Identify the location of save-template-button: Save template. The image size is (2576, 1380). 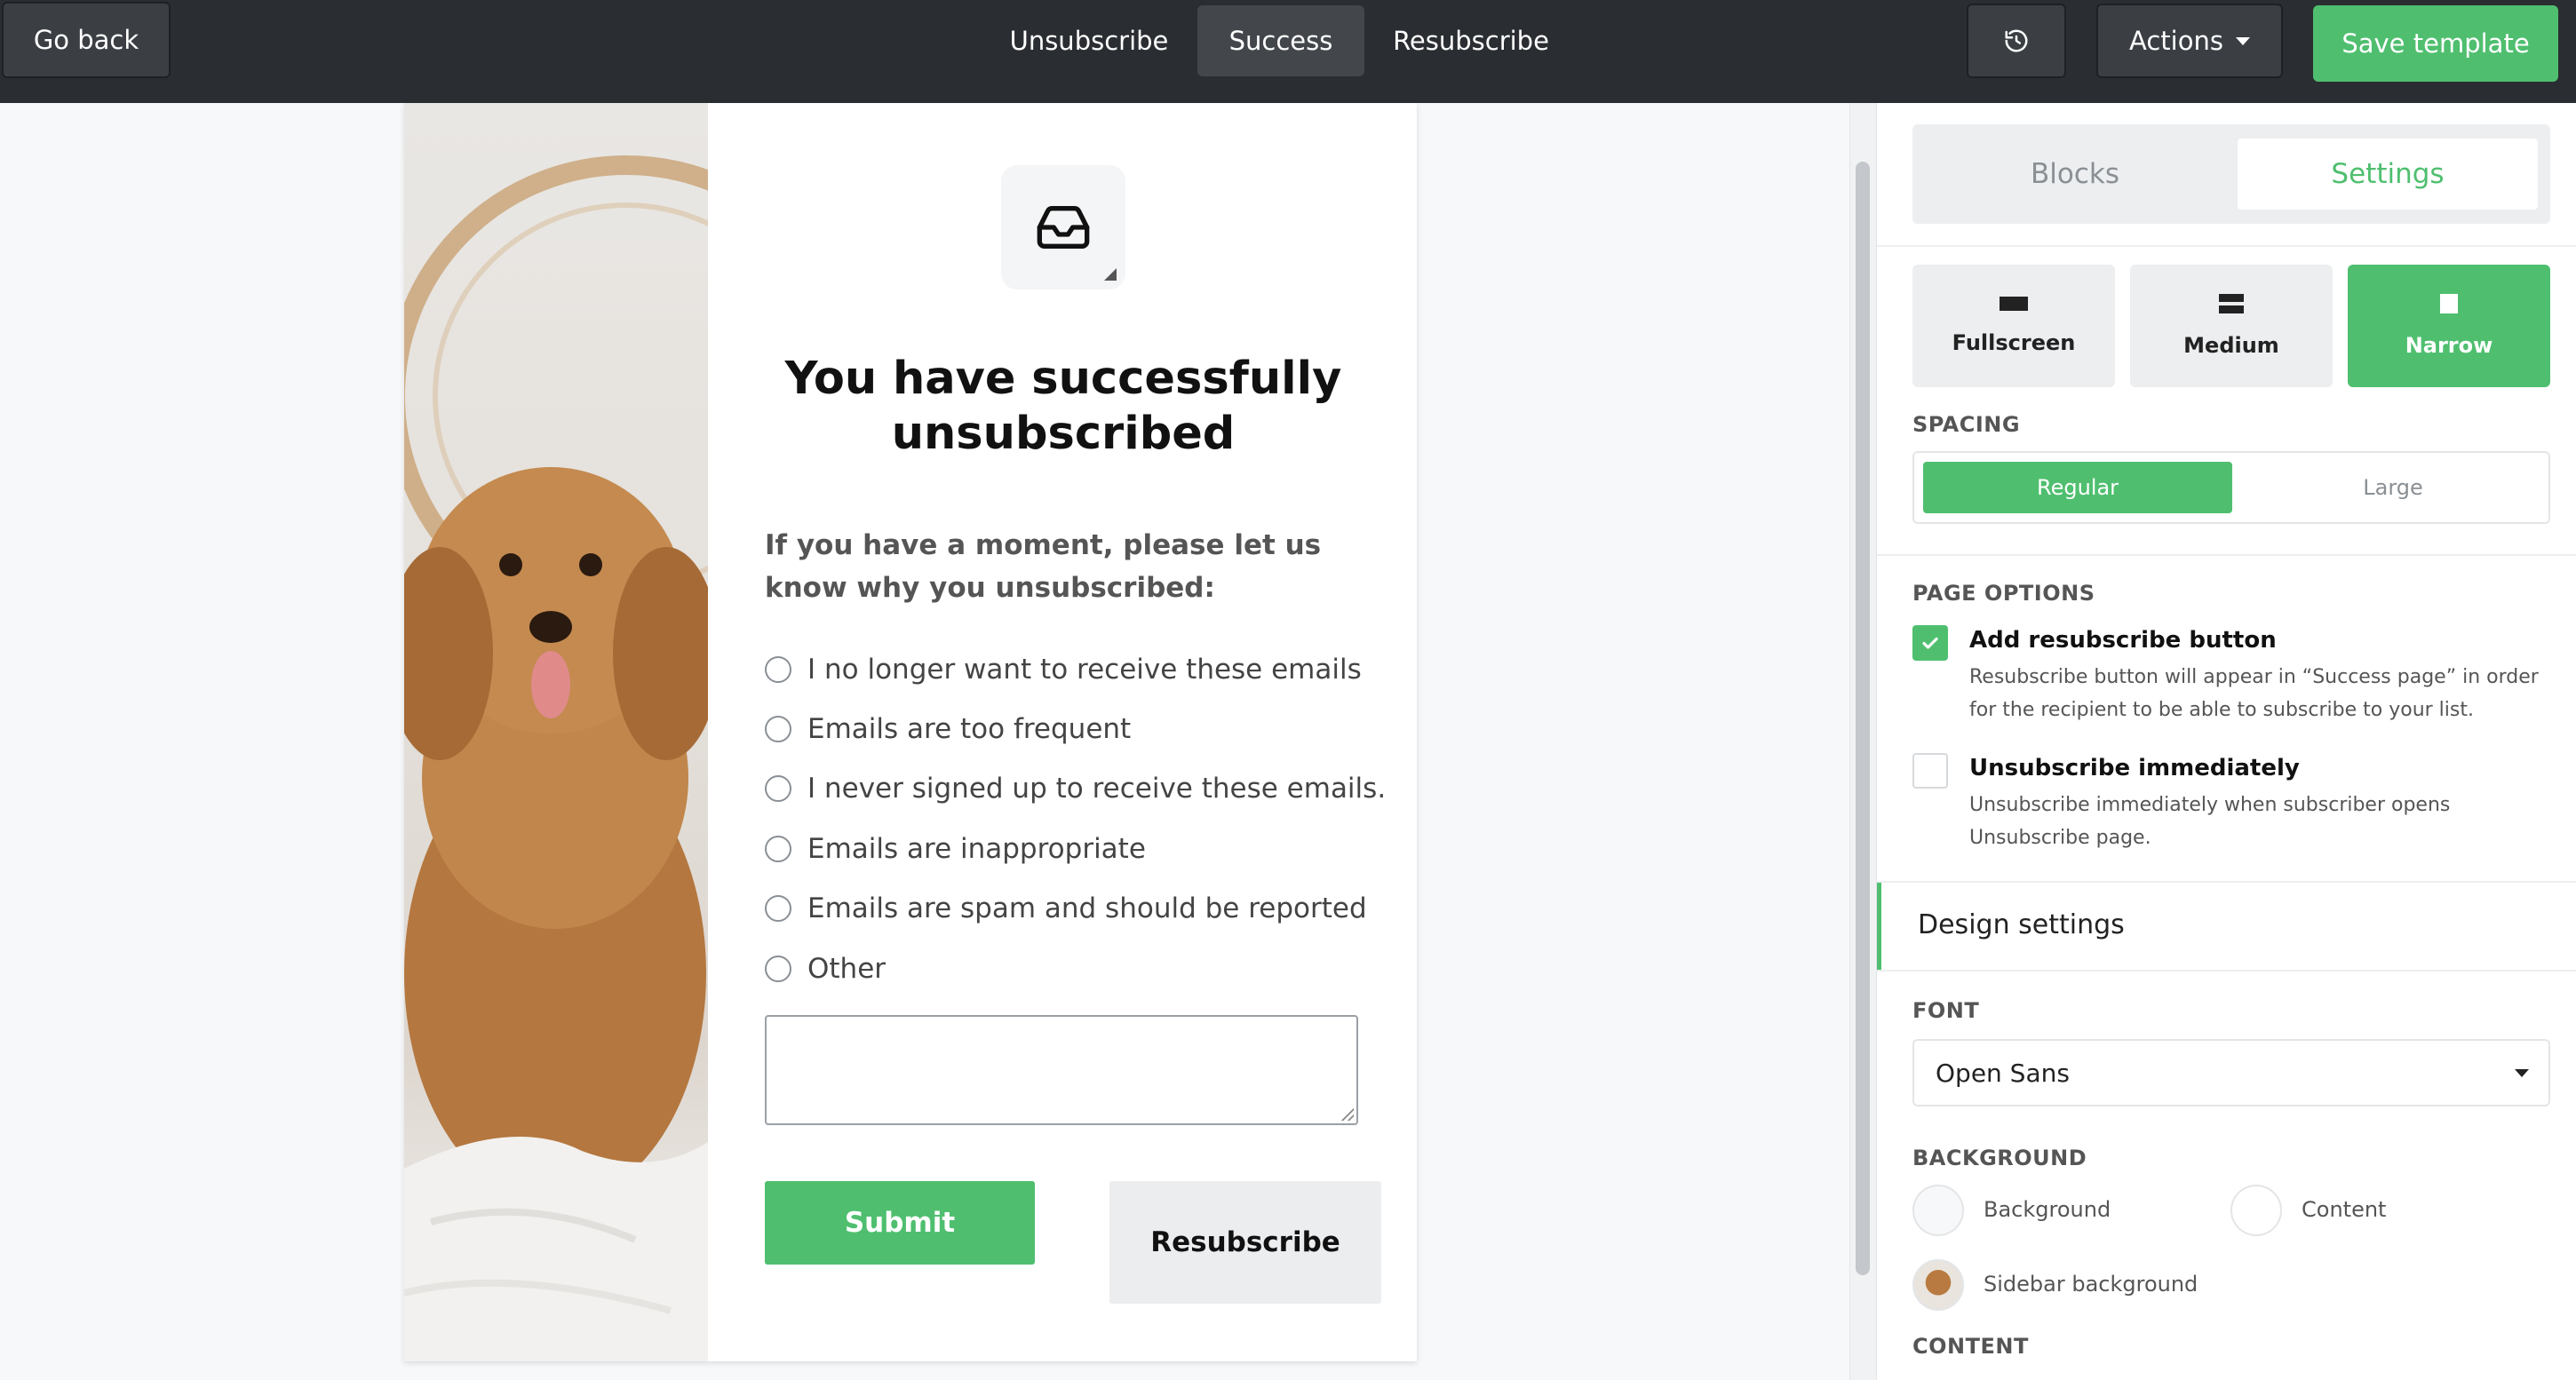
(2435, 43).